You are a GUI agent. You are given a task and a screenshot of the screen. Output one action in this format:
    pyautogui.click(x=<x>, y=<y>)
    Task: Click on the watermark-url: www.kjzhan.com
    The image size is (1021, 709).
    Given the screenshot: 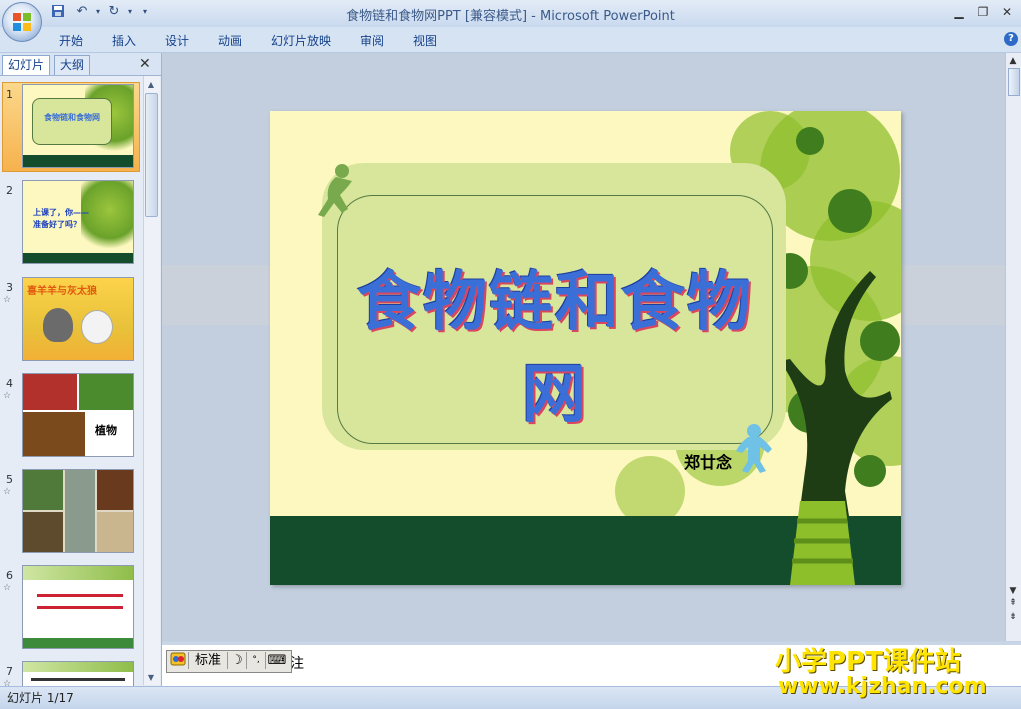 What is the action you would take?
    pyautogui.click(x=882, y=686)
    